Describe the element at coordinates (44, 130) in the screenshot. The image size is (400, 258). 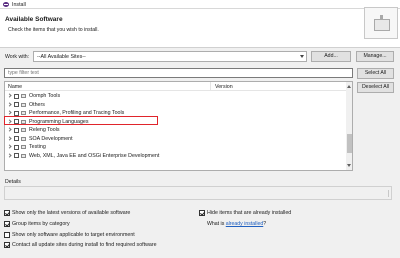
I see `row-label: Releng Tools` at that location.